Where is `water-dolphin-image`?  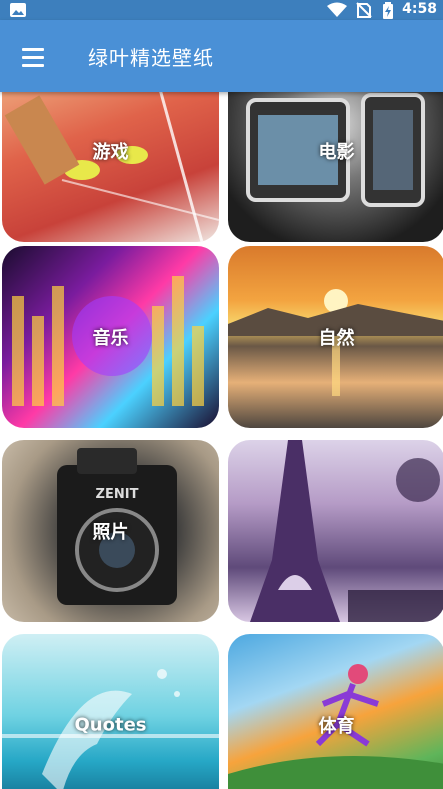 water-dolphin-image is located at coordinates (110, 729).